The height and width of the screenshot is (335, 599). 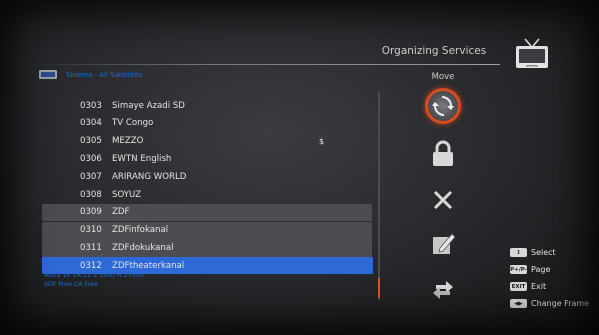 I want to click on undo-icon, so click(x=443, y=290).